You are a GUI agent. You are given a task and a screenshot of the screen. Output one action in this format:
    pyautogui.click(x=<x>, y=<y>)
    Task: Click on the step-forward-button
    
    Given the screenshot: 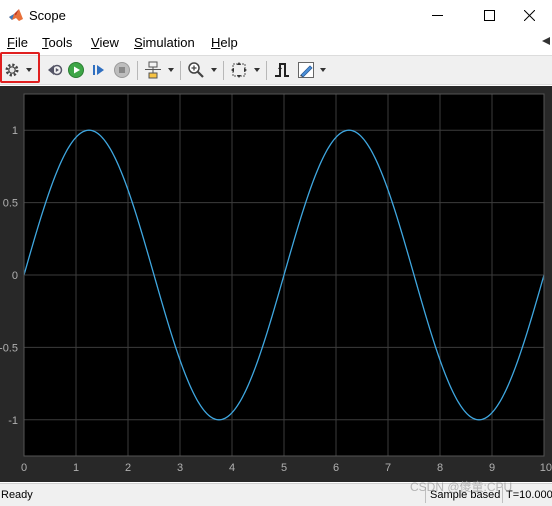 What is the action you would take?
    pyautogui.click(x=99, y=70)
    